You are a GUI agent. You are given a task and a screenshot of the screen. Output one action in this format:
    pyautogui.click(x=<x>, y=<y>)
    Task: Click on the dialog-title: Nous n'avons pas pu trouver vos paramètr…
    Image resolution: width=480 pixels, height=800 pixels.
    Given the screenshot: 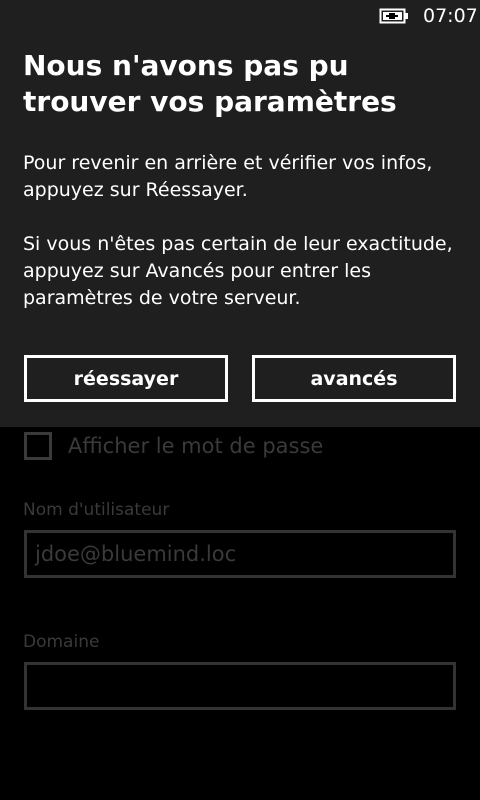 What is the action you would take?
    pyautogui.click(x=210, y=83)
    